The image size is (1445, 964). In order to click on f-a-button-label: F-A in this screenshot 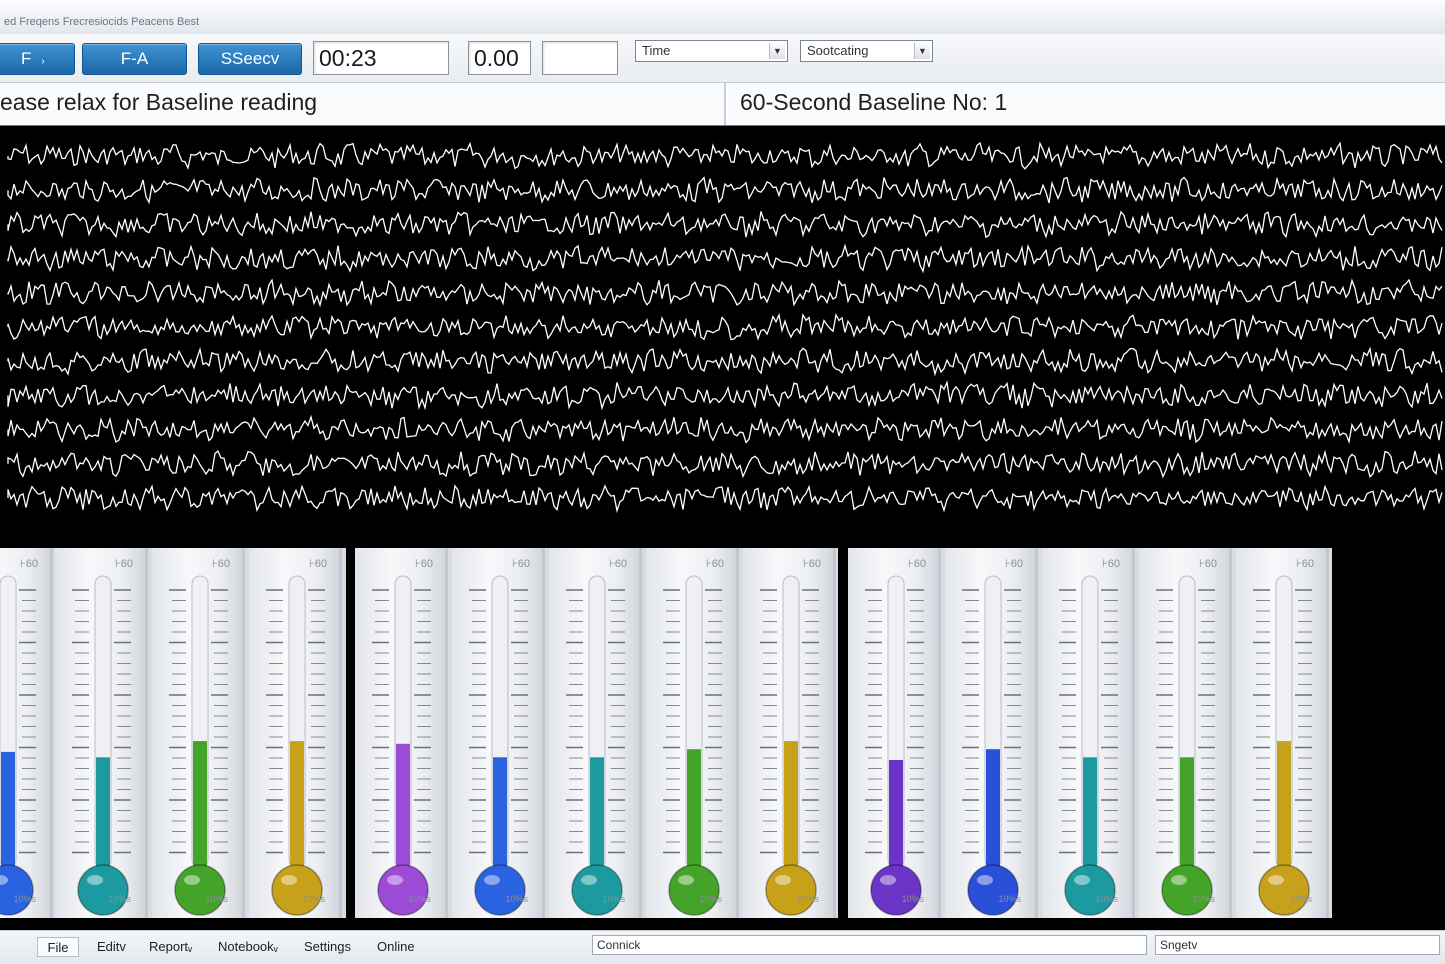, I will do `click(134, 58)`.